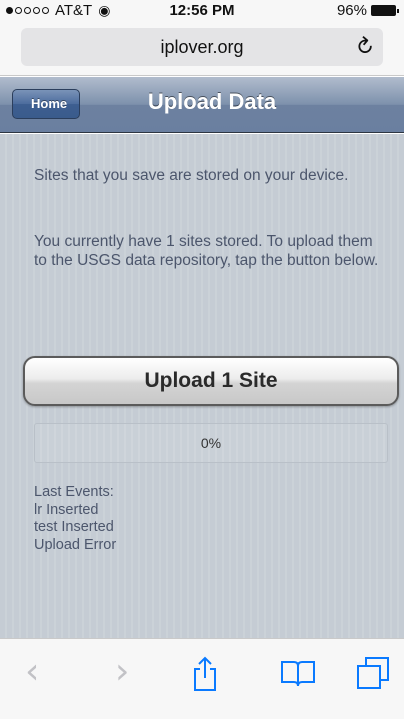  Describe the element at coordinates (202, 12) in the screenshot. I see `status-bar: AT&T ◉ 12:56 PM 96%` at that location.